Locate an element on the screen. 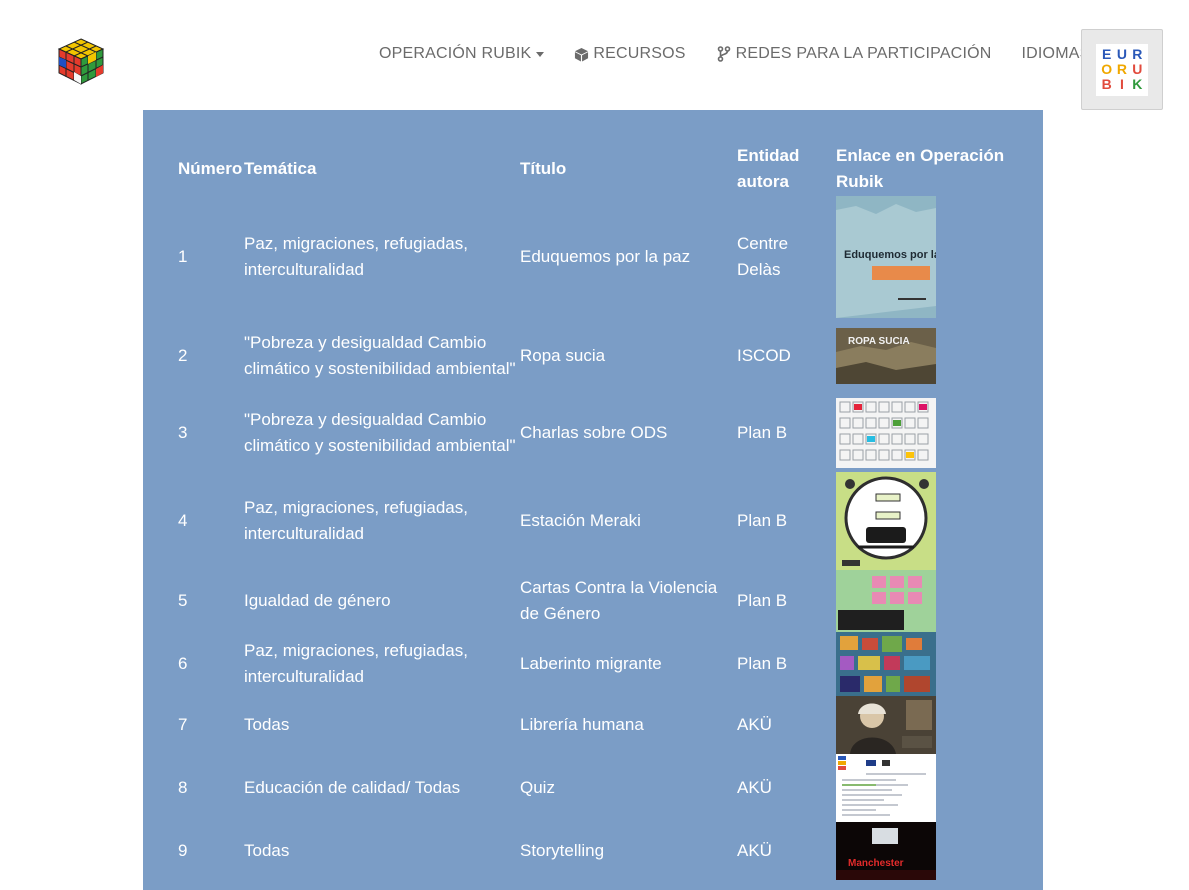 The width and height of the screenshot is (1189, 890). row-entidad: Centre Delàs is located at coordinates (763, 256).